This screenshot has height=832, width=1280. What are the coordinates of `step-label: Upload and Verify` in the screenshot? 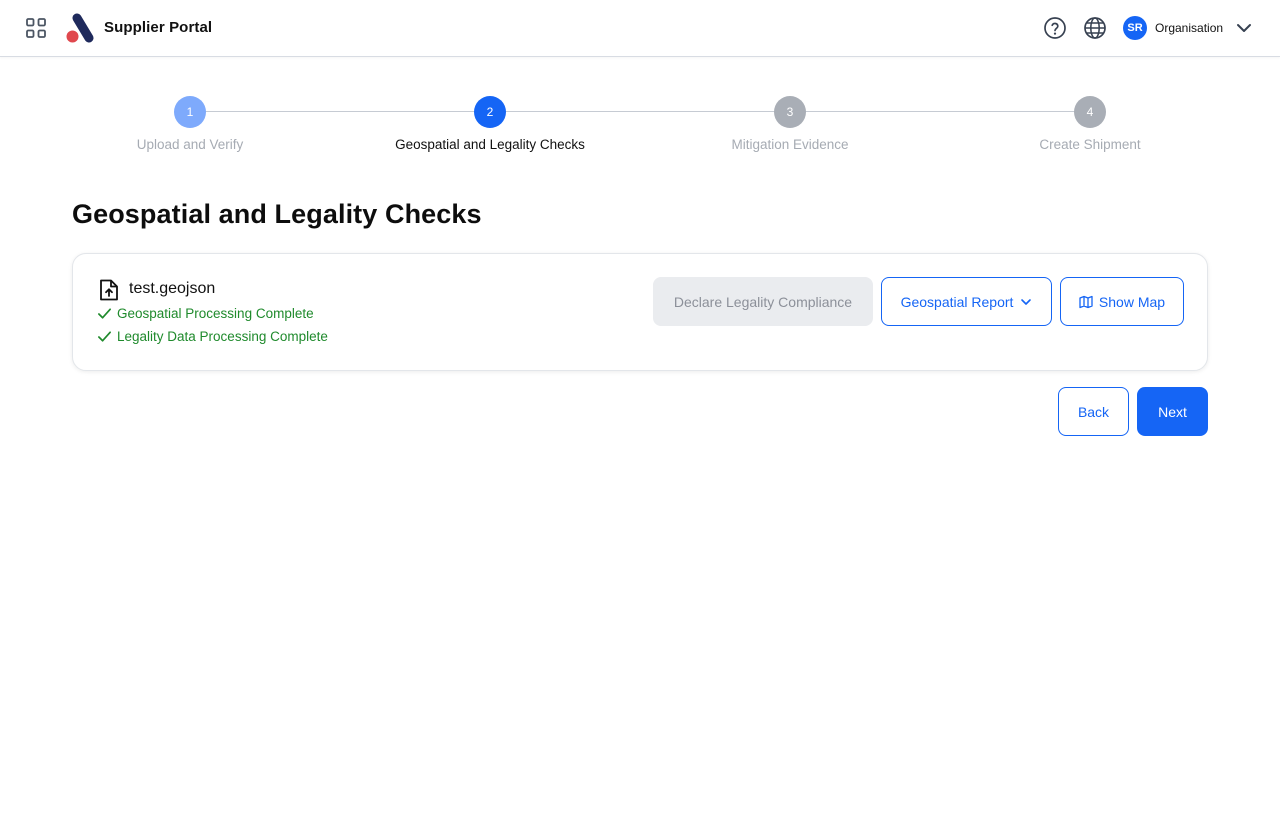 It's located at (190, 144).